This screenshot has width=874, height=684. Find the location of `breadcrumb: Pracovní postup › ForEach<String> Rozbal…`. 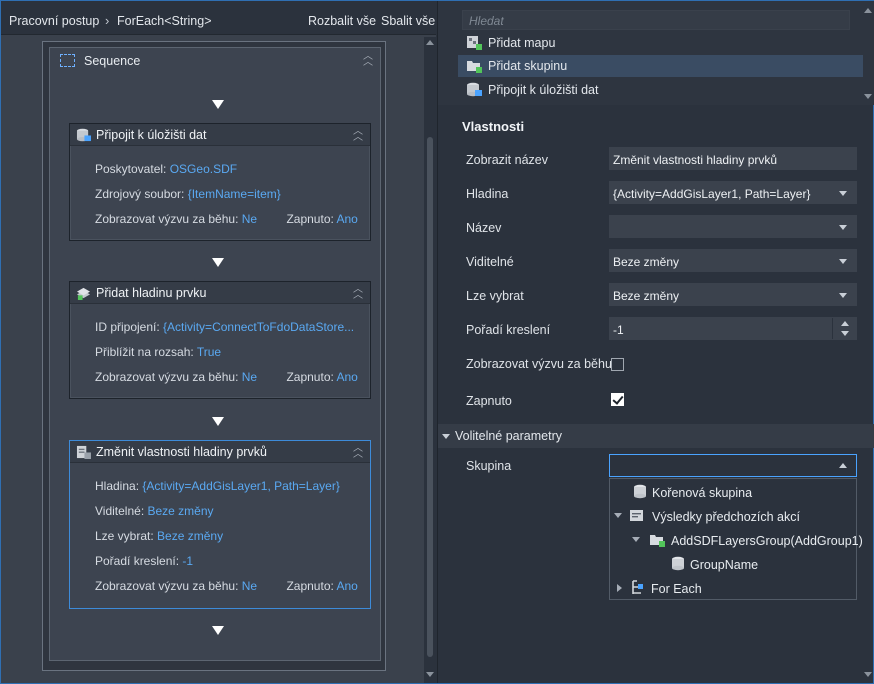

breadcrumb: Pracovní postup › ForEach<String> Rozbal… is located at coordinates (218, 18).